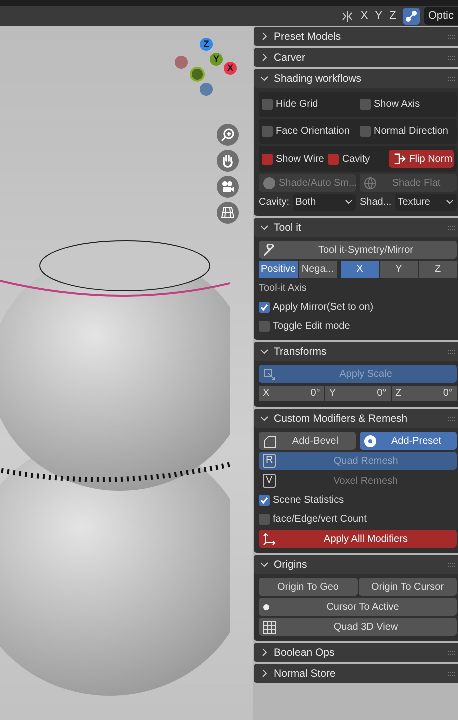 This screenshot has height=720, width=458. Describe the element at coordinates (424, 393) in the screenshot. I see `number-field: Z 0°` at that location.